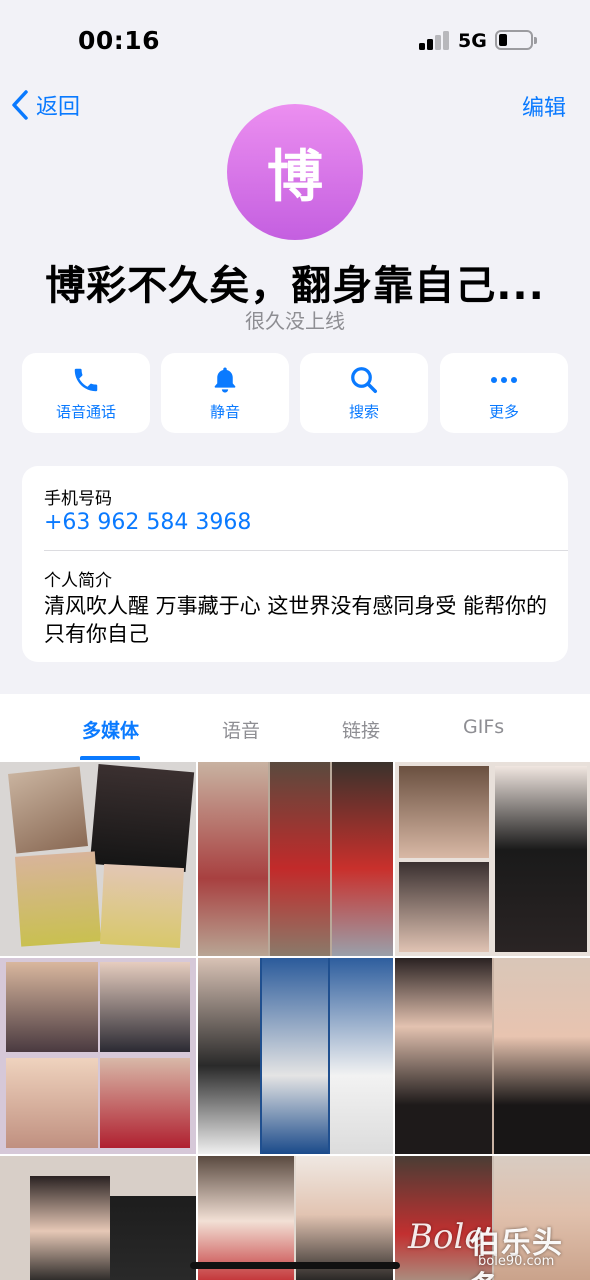 The image size is (590, 1280). I want to click on status-bar: 00:16 5G, so click(295, 40).